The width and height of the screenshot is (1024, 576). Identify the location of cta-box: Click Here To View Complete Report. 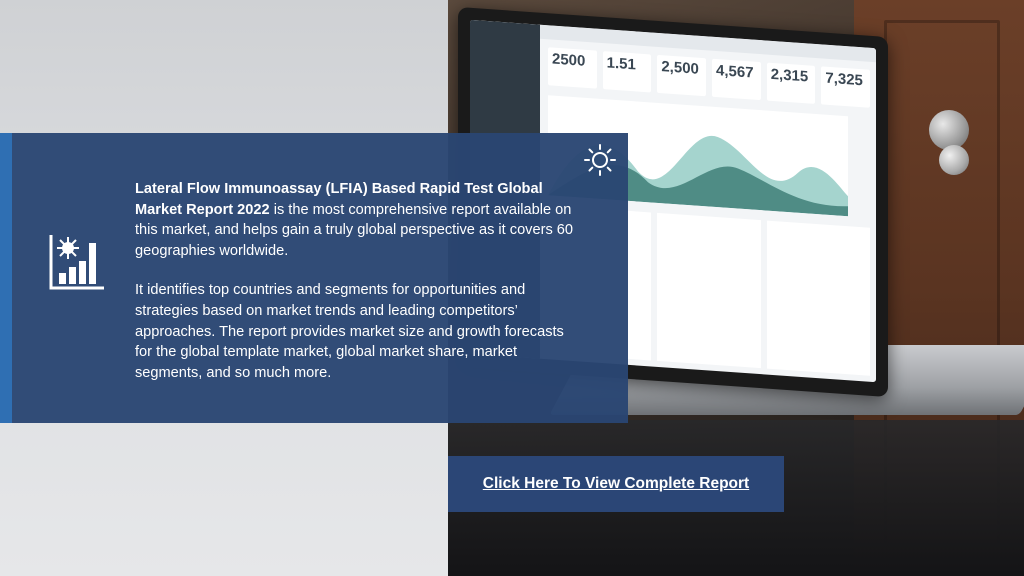
(616, 484).